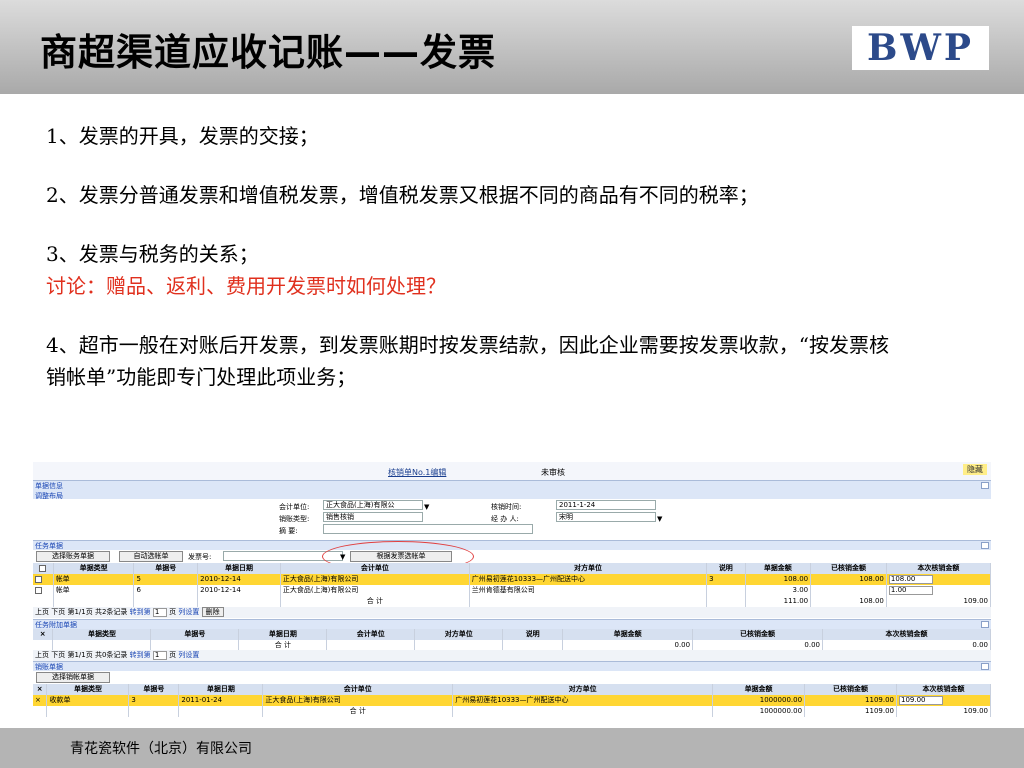 The width and height of the screenshot is (1024, 768). Describe the element at coordinates (402, 195) in the screenshot. I see `bullet-point-2: 2、发票分普通发票和增值税发票，增值税发票又根据不同的商品有不同的税率；` at that location.